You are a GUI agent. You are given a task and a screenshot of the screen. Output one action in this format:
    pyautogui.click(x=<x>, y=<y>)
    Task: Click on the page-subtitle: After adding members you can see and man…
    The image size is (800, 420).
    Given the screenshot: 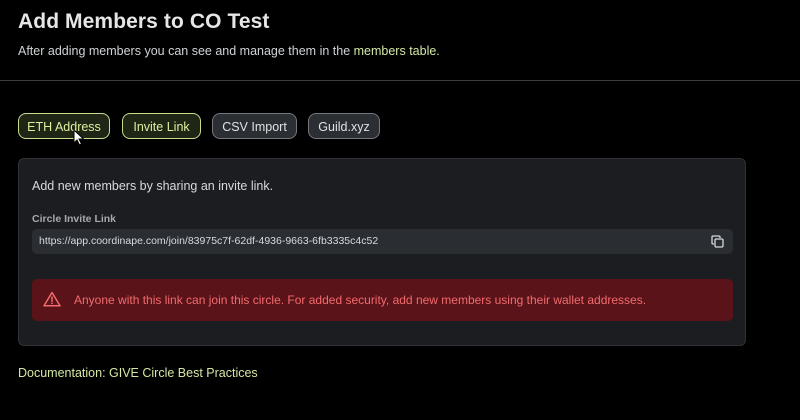 What is the action you would take?
    pyautogui.click(x=229, y=51)
    